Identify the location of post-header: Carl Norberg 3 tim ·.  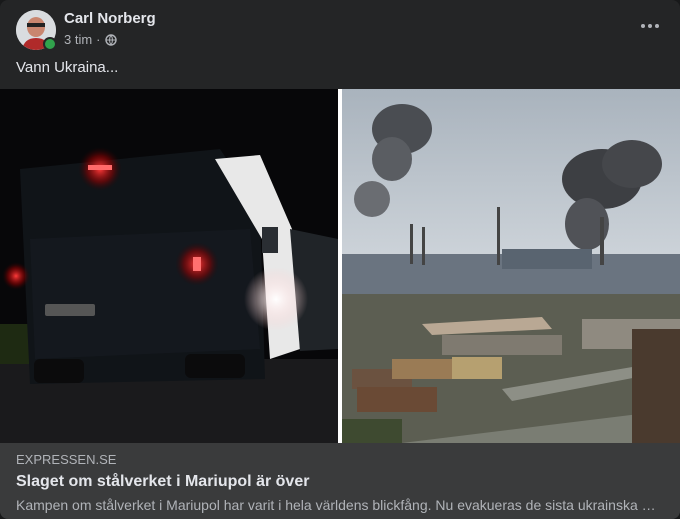
(340, 32).